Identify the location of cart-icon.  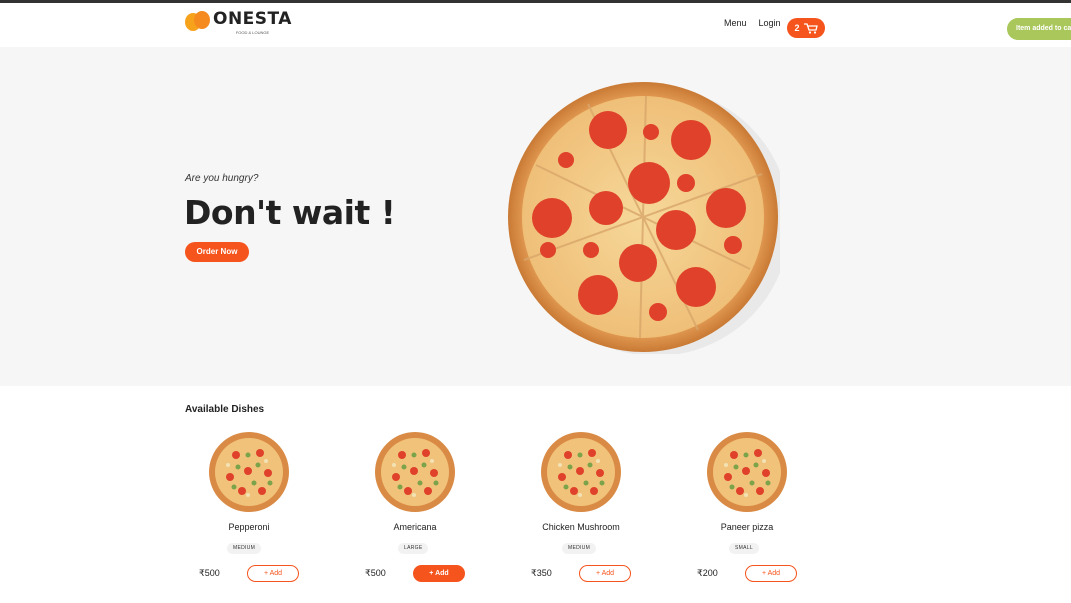
(810, 28).